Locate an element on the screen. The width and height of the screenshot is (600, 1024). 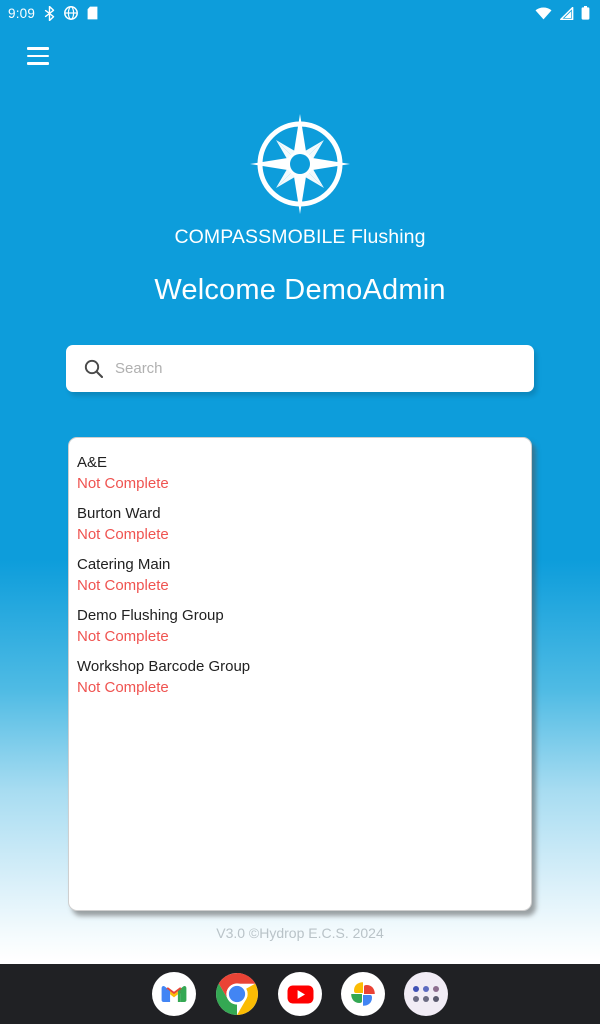
welcome-heading: Welcome DemoAdmin is located at coordinates (300, 290).